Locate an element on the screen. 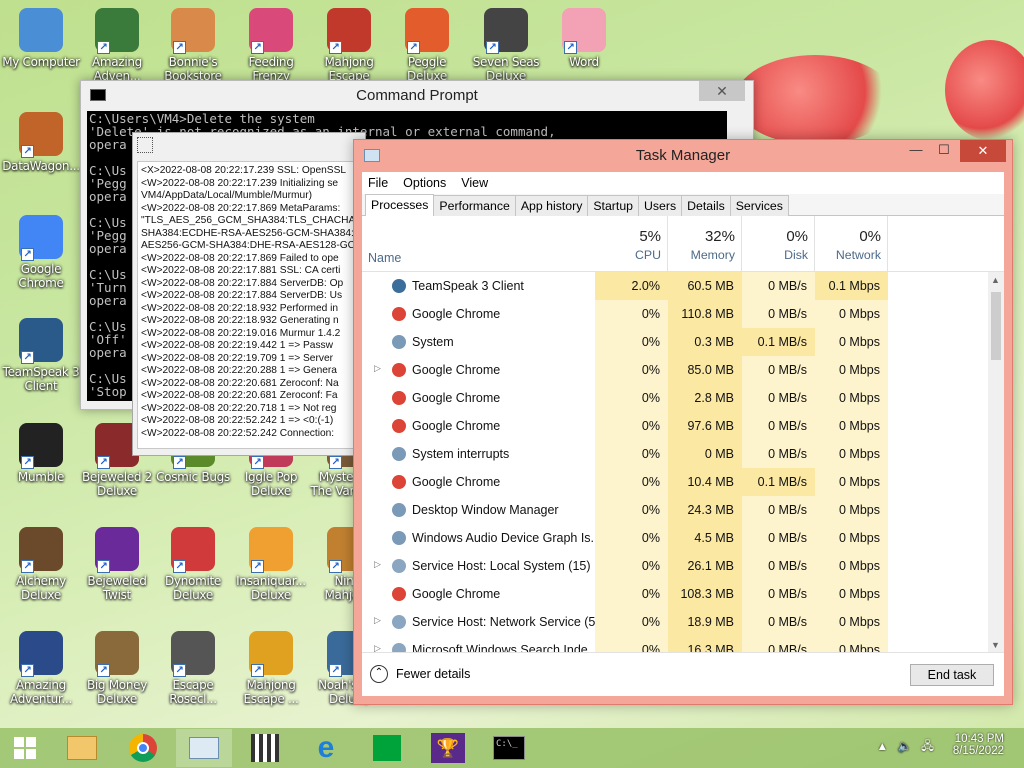 This screenshot has height=768, width=1024. desktop-icon: My Computer is located at coordinates (41, 38).